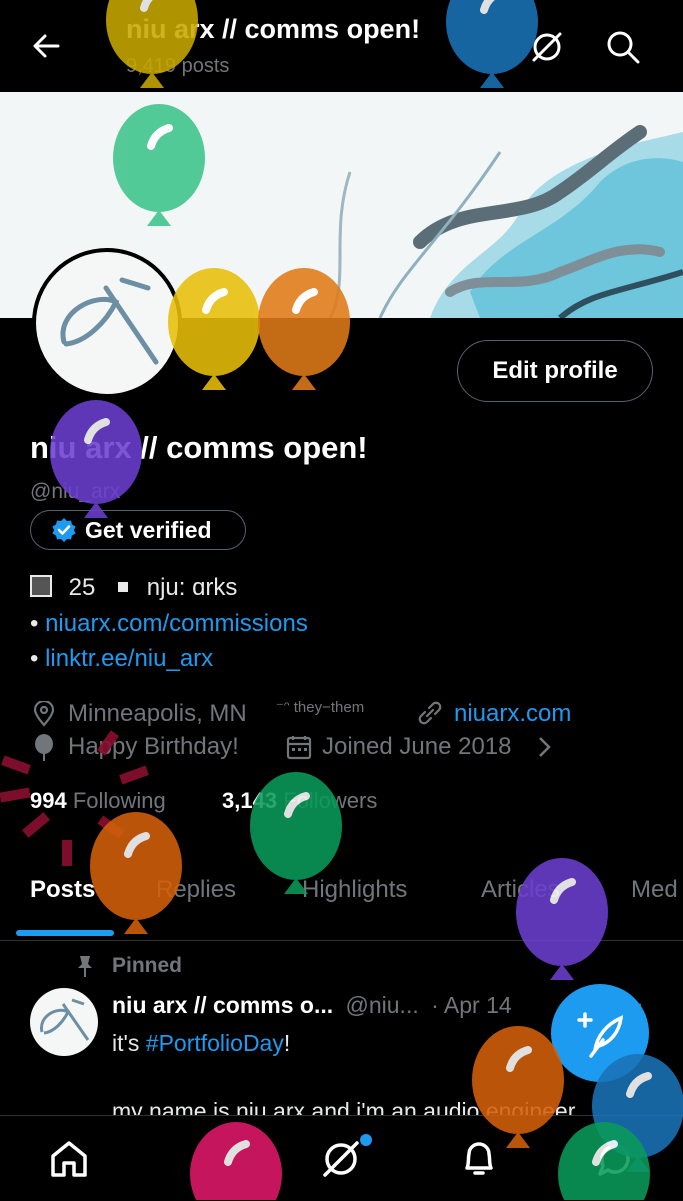 The image size is (683, 1201). Describe the element at coordinates (75, 491) in the screenshot. I see `profile-handle: @niu_arx` at that location.